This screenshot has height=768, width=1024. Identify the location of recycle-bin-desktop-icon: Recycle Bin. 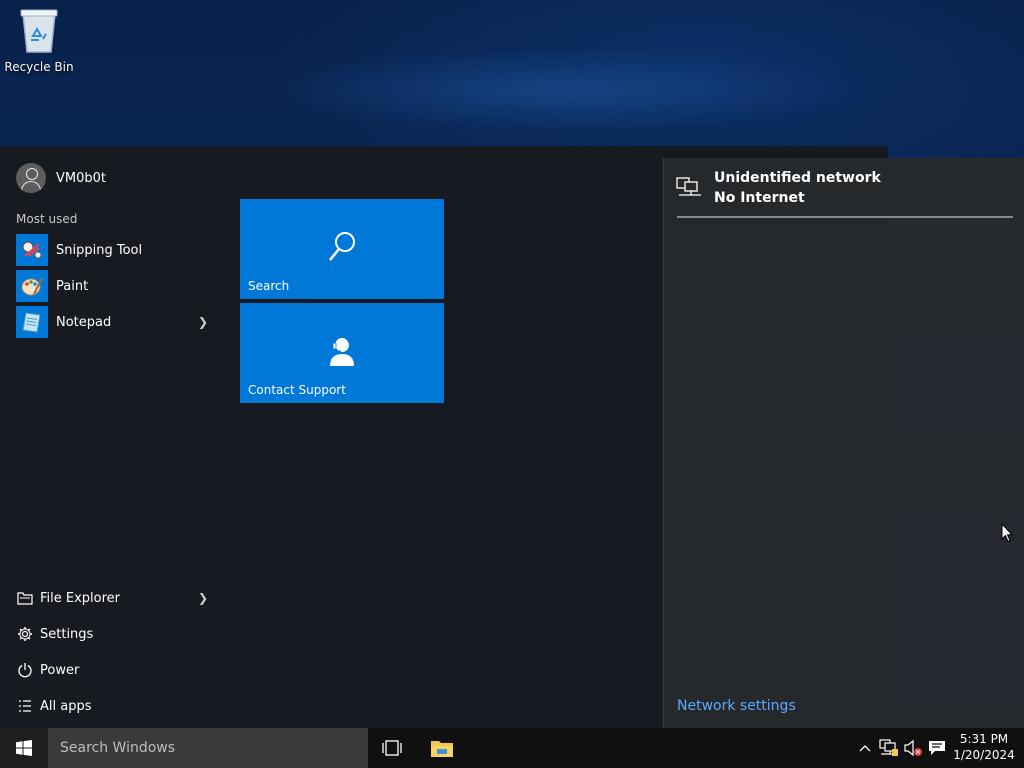
(39, 40).